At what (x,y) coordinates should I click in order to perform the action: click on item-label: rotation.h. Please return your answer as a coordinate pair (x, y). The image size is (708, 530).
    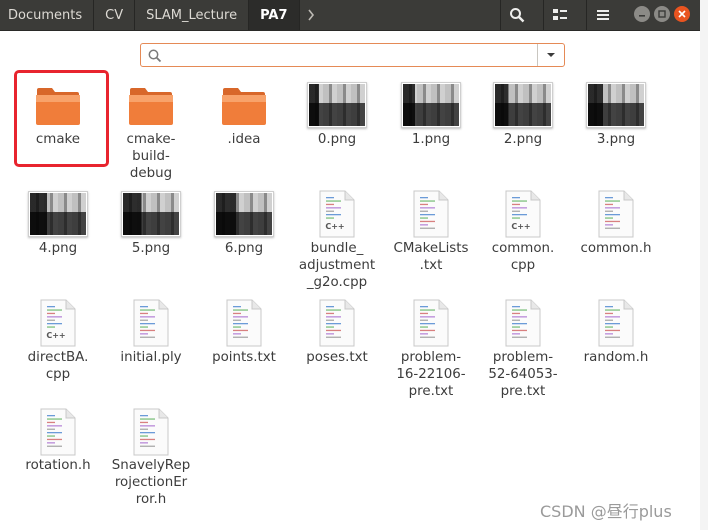
    Looking at the image, I should click on (58, 465).